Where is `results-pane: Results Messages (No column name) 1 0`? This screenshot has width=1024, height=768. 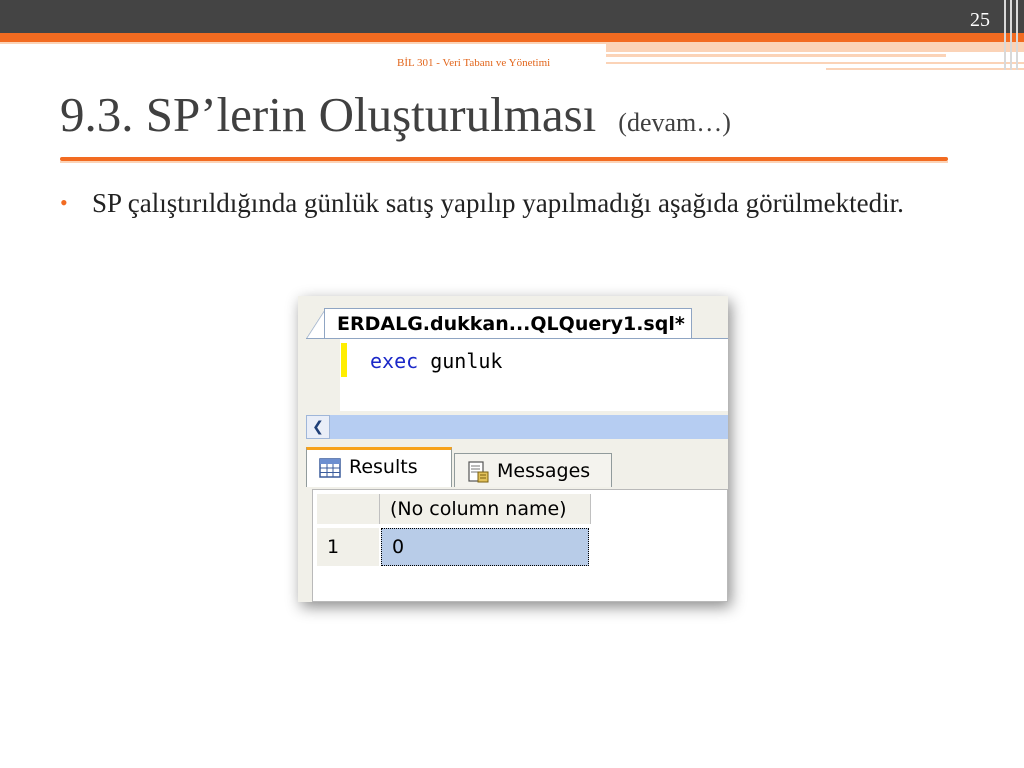 results-pane: Results Messages (No column name) 1 0 is located at coordinates (517, 520).